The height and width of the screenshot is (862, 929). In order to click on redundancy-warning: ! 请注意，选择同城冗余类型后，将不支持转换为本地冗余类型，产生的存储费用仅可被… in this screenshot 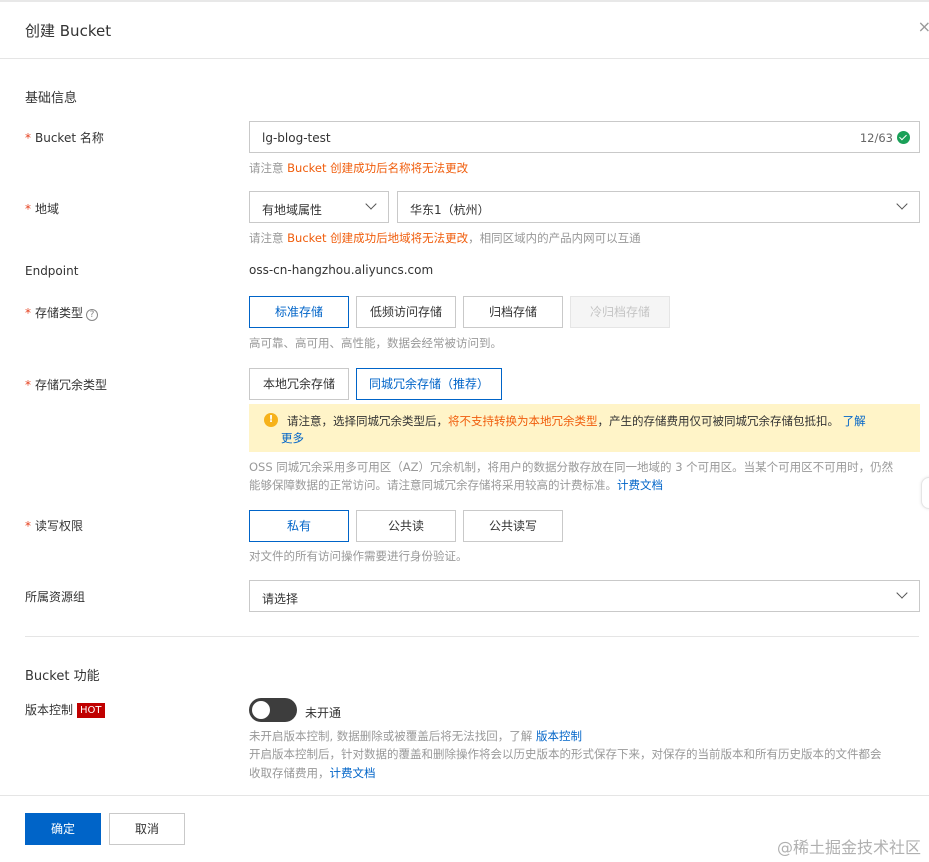, I will do `click(584, 428)`.